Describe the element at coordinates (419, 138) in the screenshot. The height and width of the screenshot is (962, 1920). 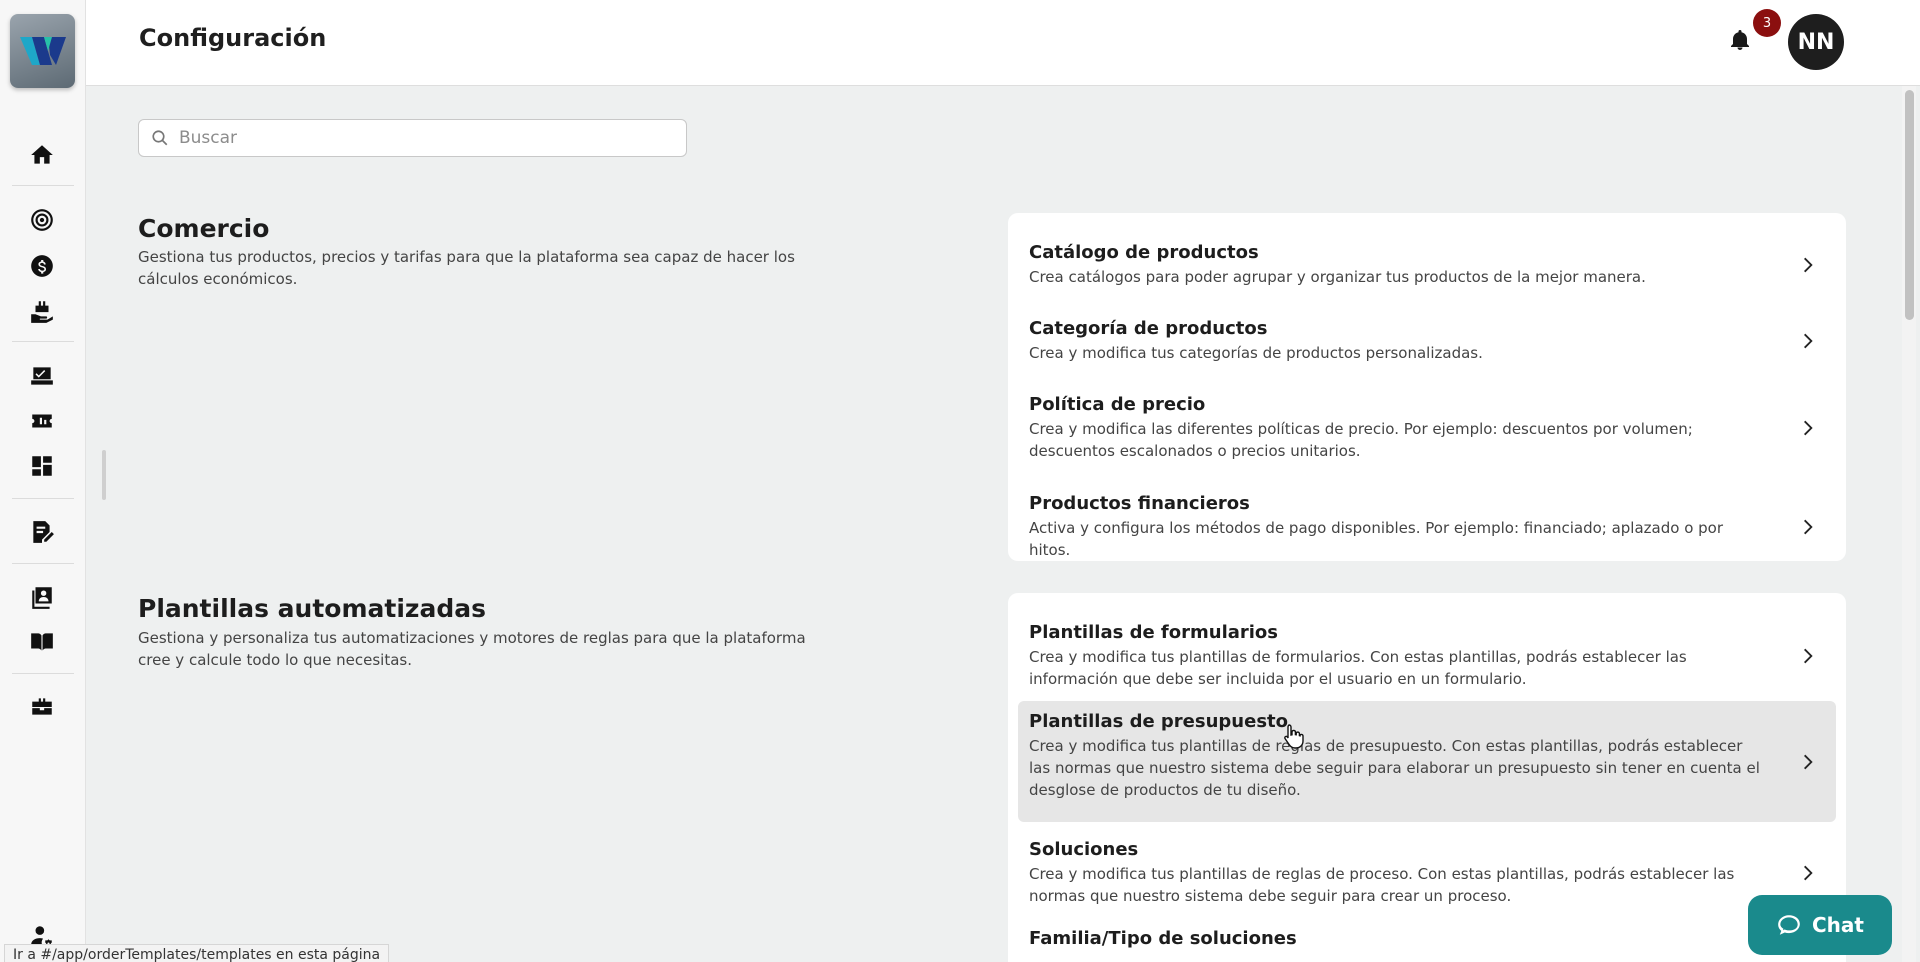
I see `search-input` at that location.